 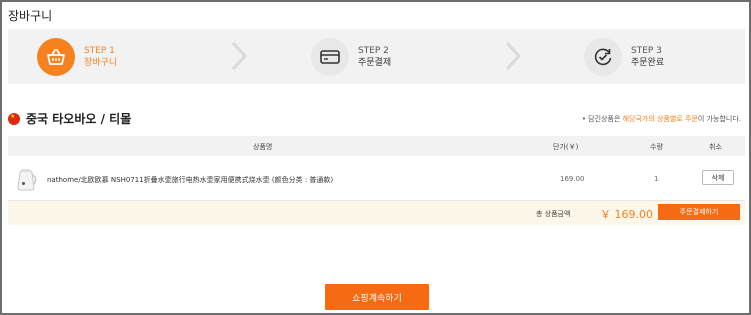 What do you see at coordinates (351, 57) in the screenshot?
I see `step-2: STEP 2 주문결제` at bounding box center [351, 57].